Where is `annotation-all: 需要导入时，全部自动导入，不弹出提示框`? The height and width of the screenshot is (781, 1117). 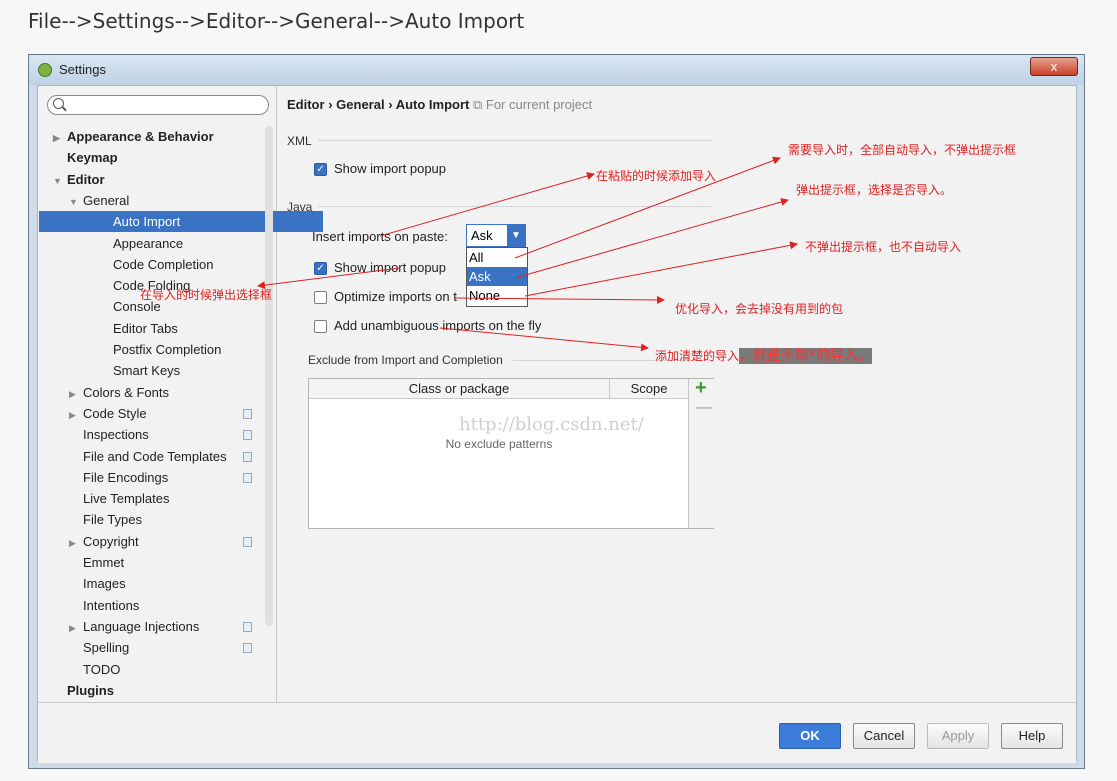
annotation-all: 需要导入时，全部自动导入，不弹出提示框 is located at coordinates (902, 150).